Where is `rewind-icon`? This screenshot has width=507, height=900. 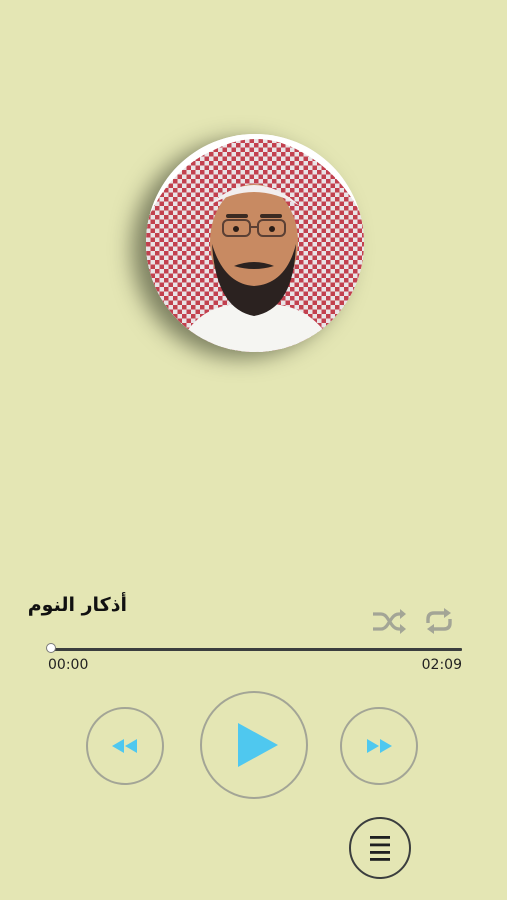
rewind-icon is located at coordinates (124, 746).